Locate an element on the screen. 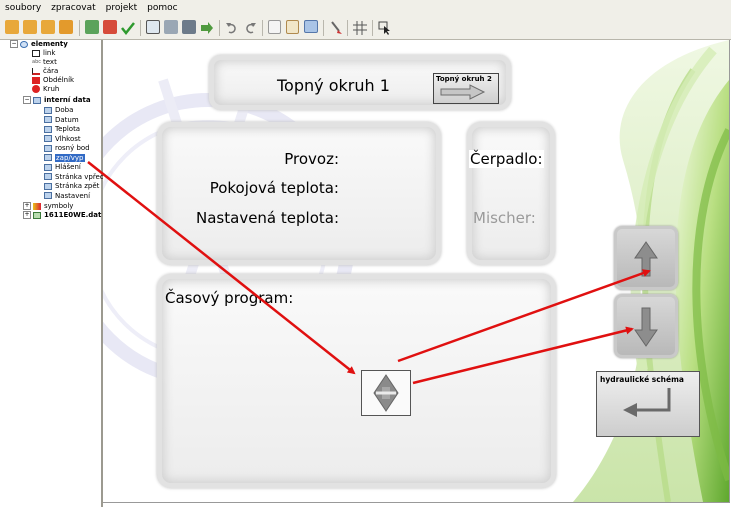  paste-icon is located at coordinates (292, 27).